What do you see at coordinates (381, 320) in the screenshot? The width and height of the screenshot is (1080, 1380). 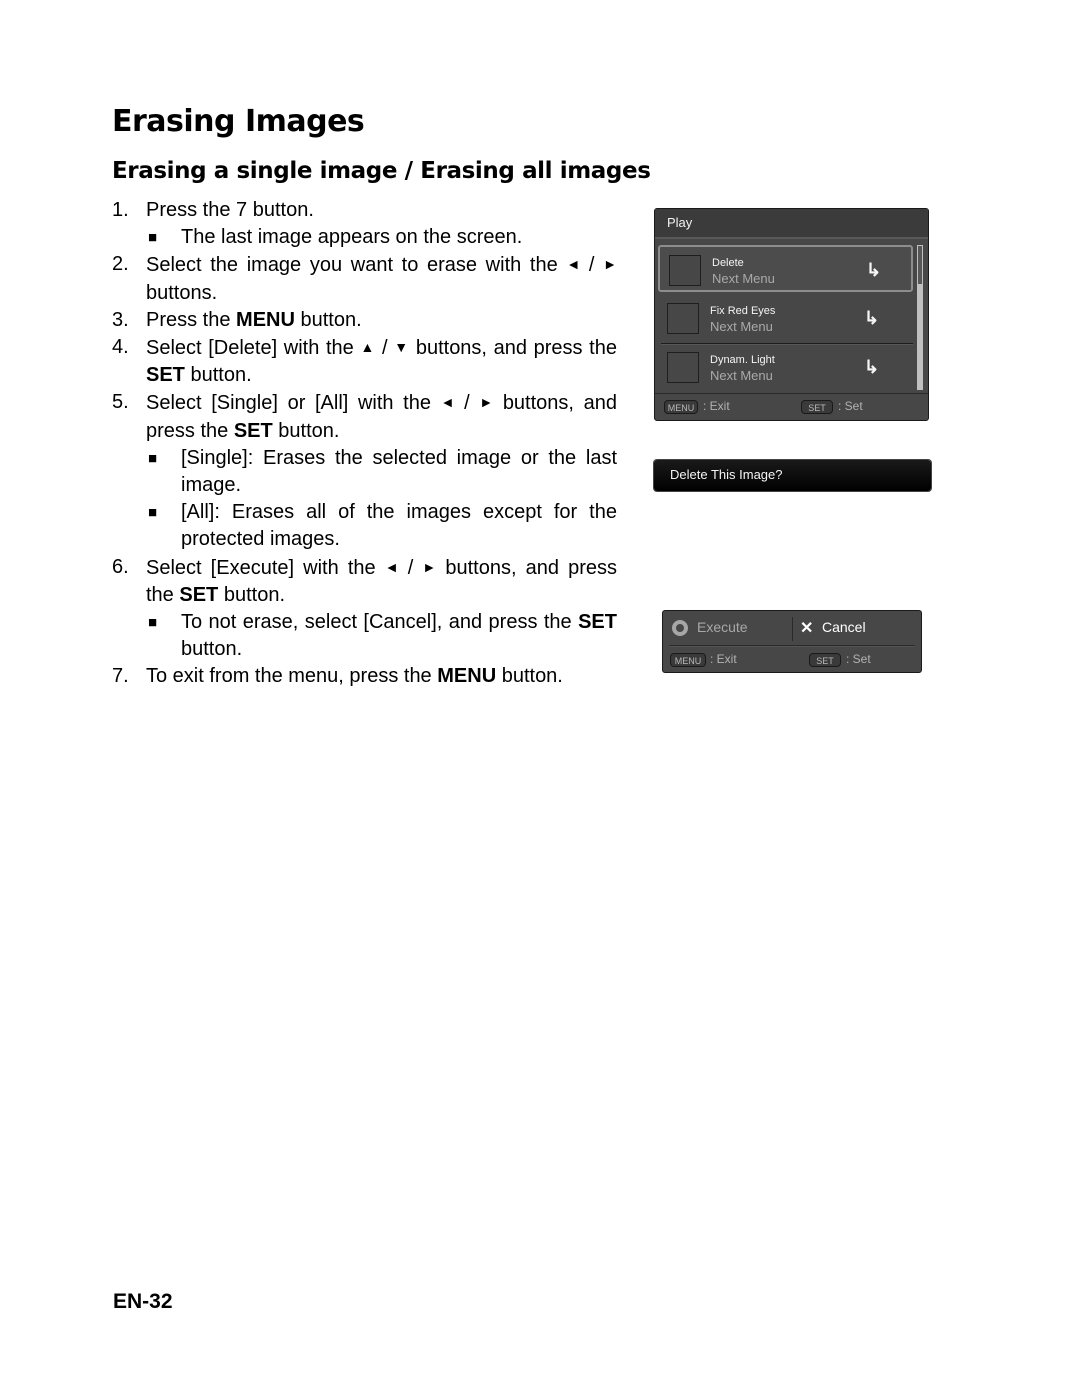 I see `step-text: Press the MENU button.` at bounding box center [381, 320].